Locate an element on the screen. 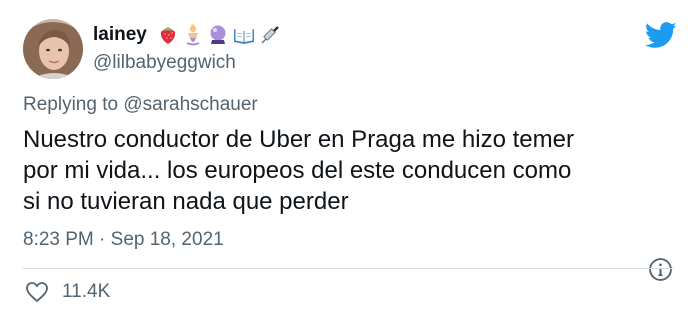 The image size is (700, 319). divider is located at coordinates (348, 268).